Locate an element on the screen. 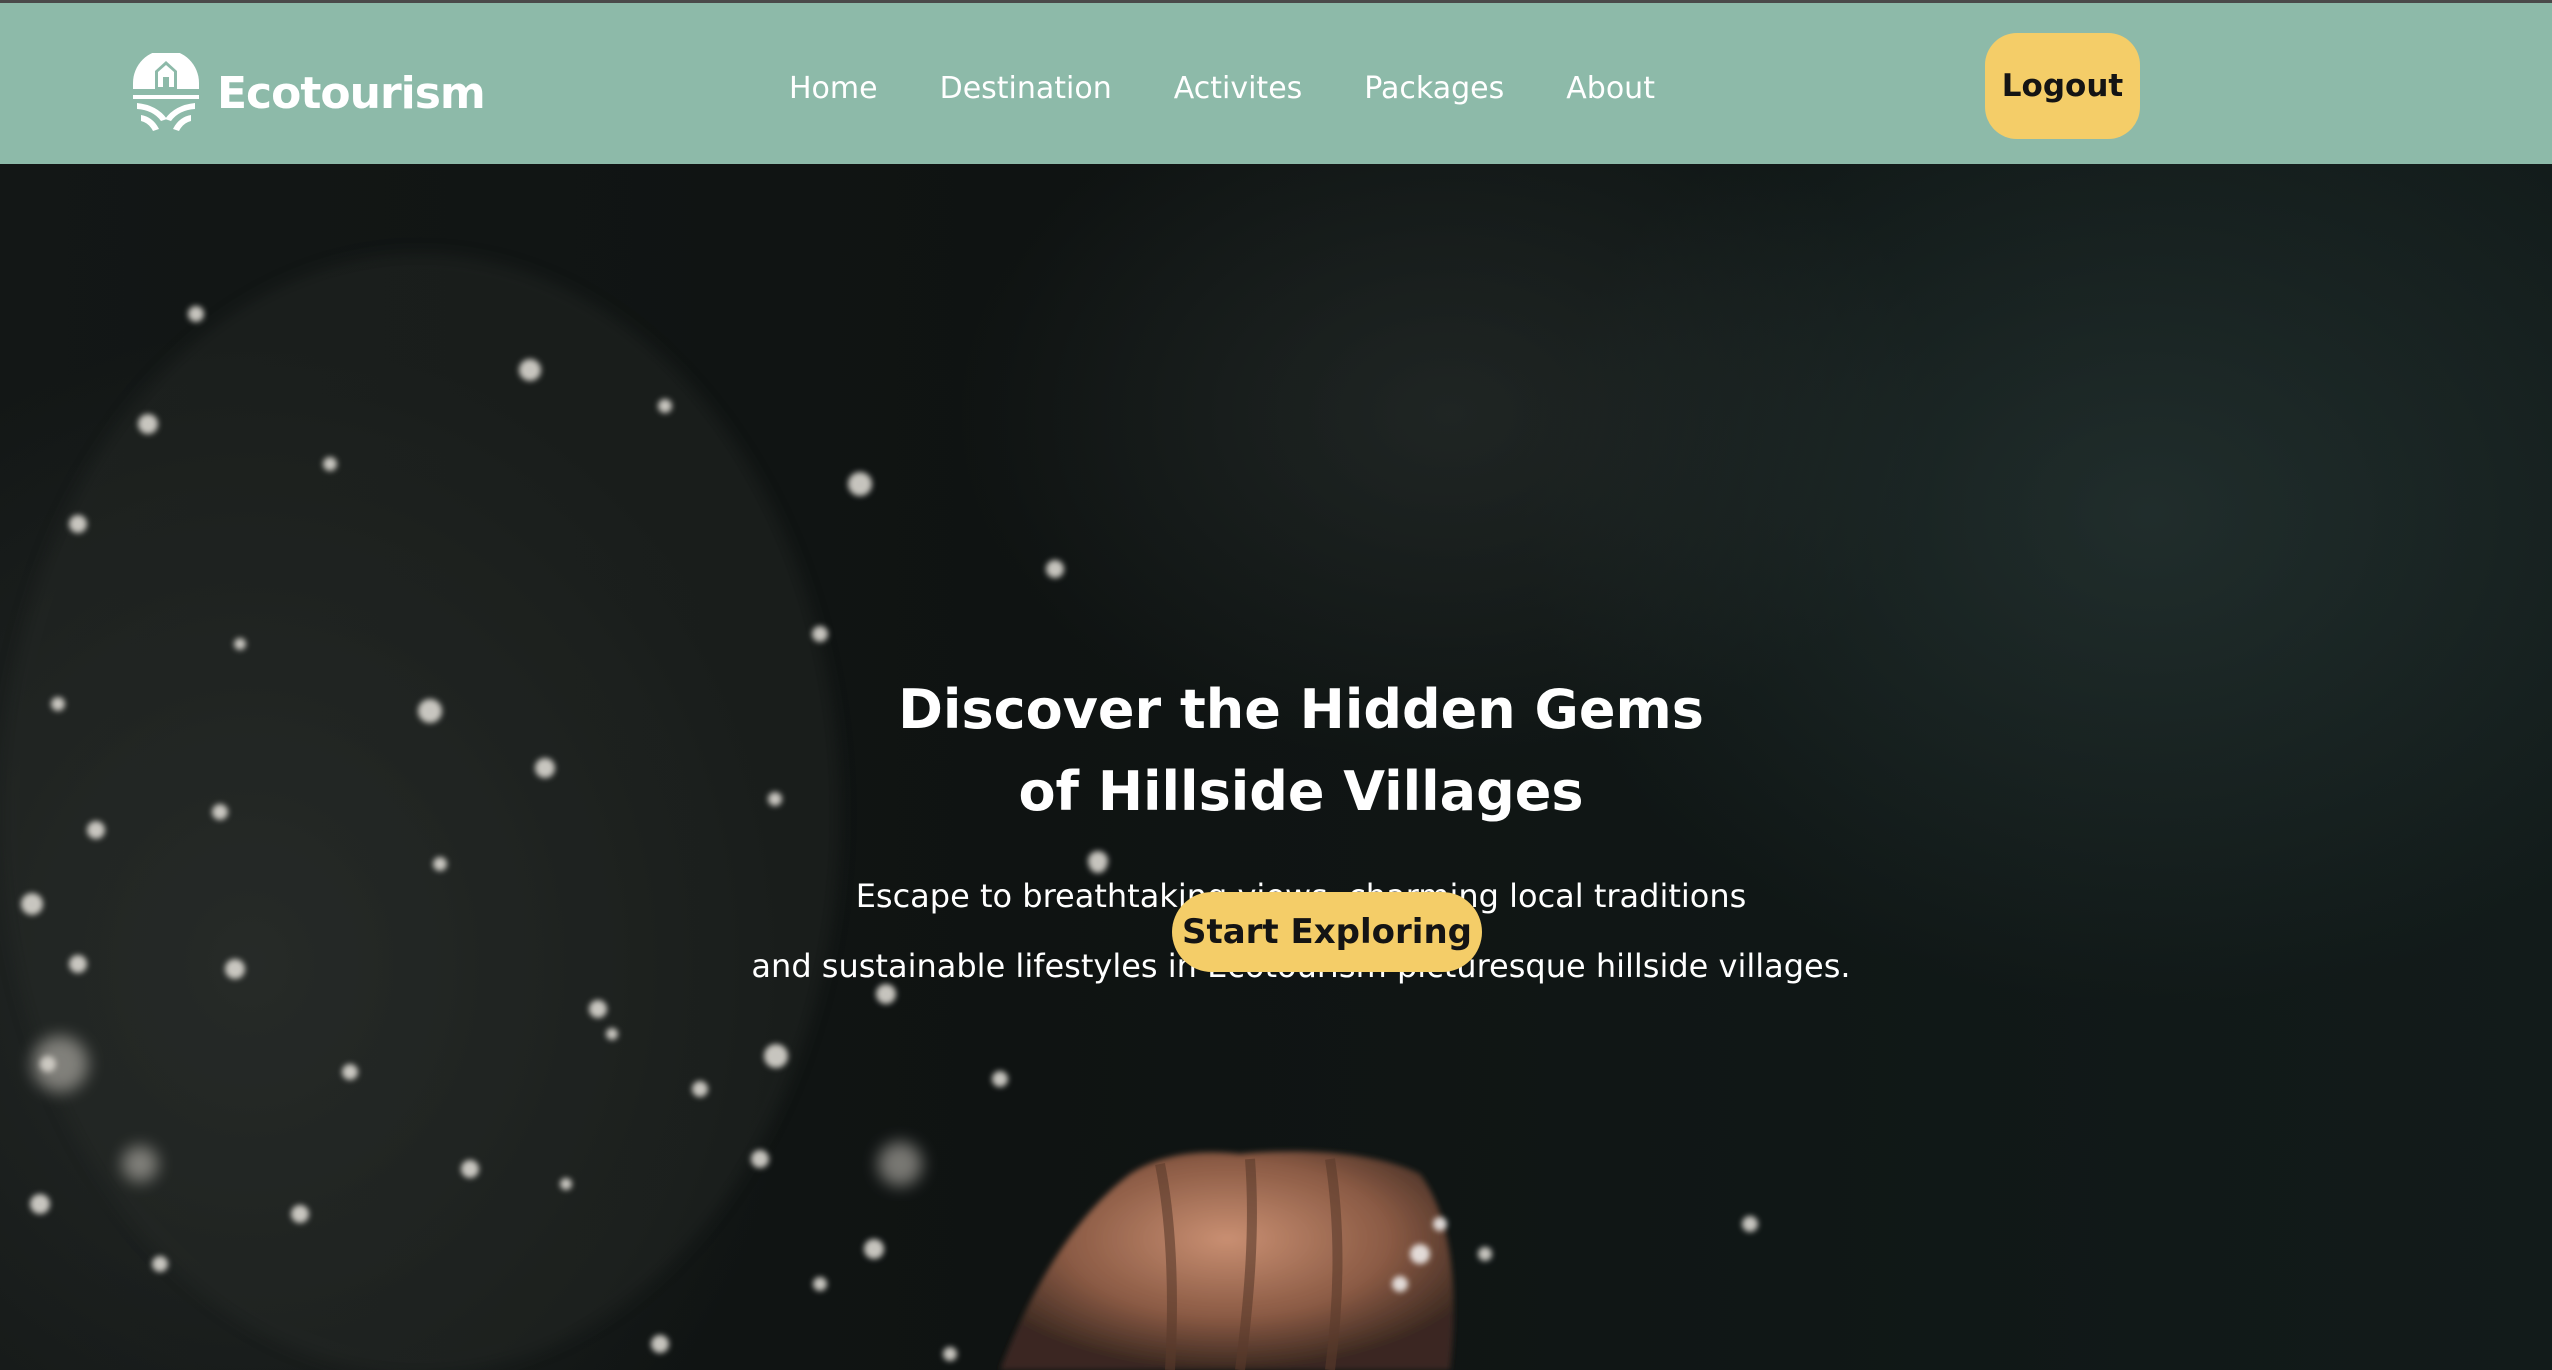 This screenshot has width=2552, height=1370. hero-title-line-2: of Hillside Villages is located at coordinates (1301, 791).